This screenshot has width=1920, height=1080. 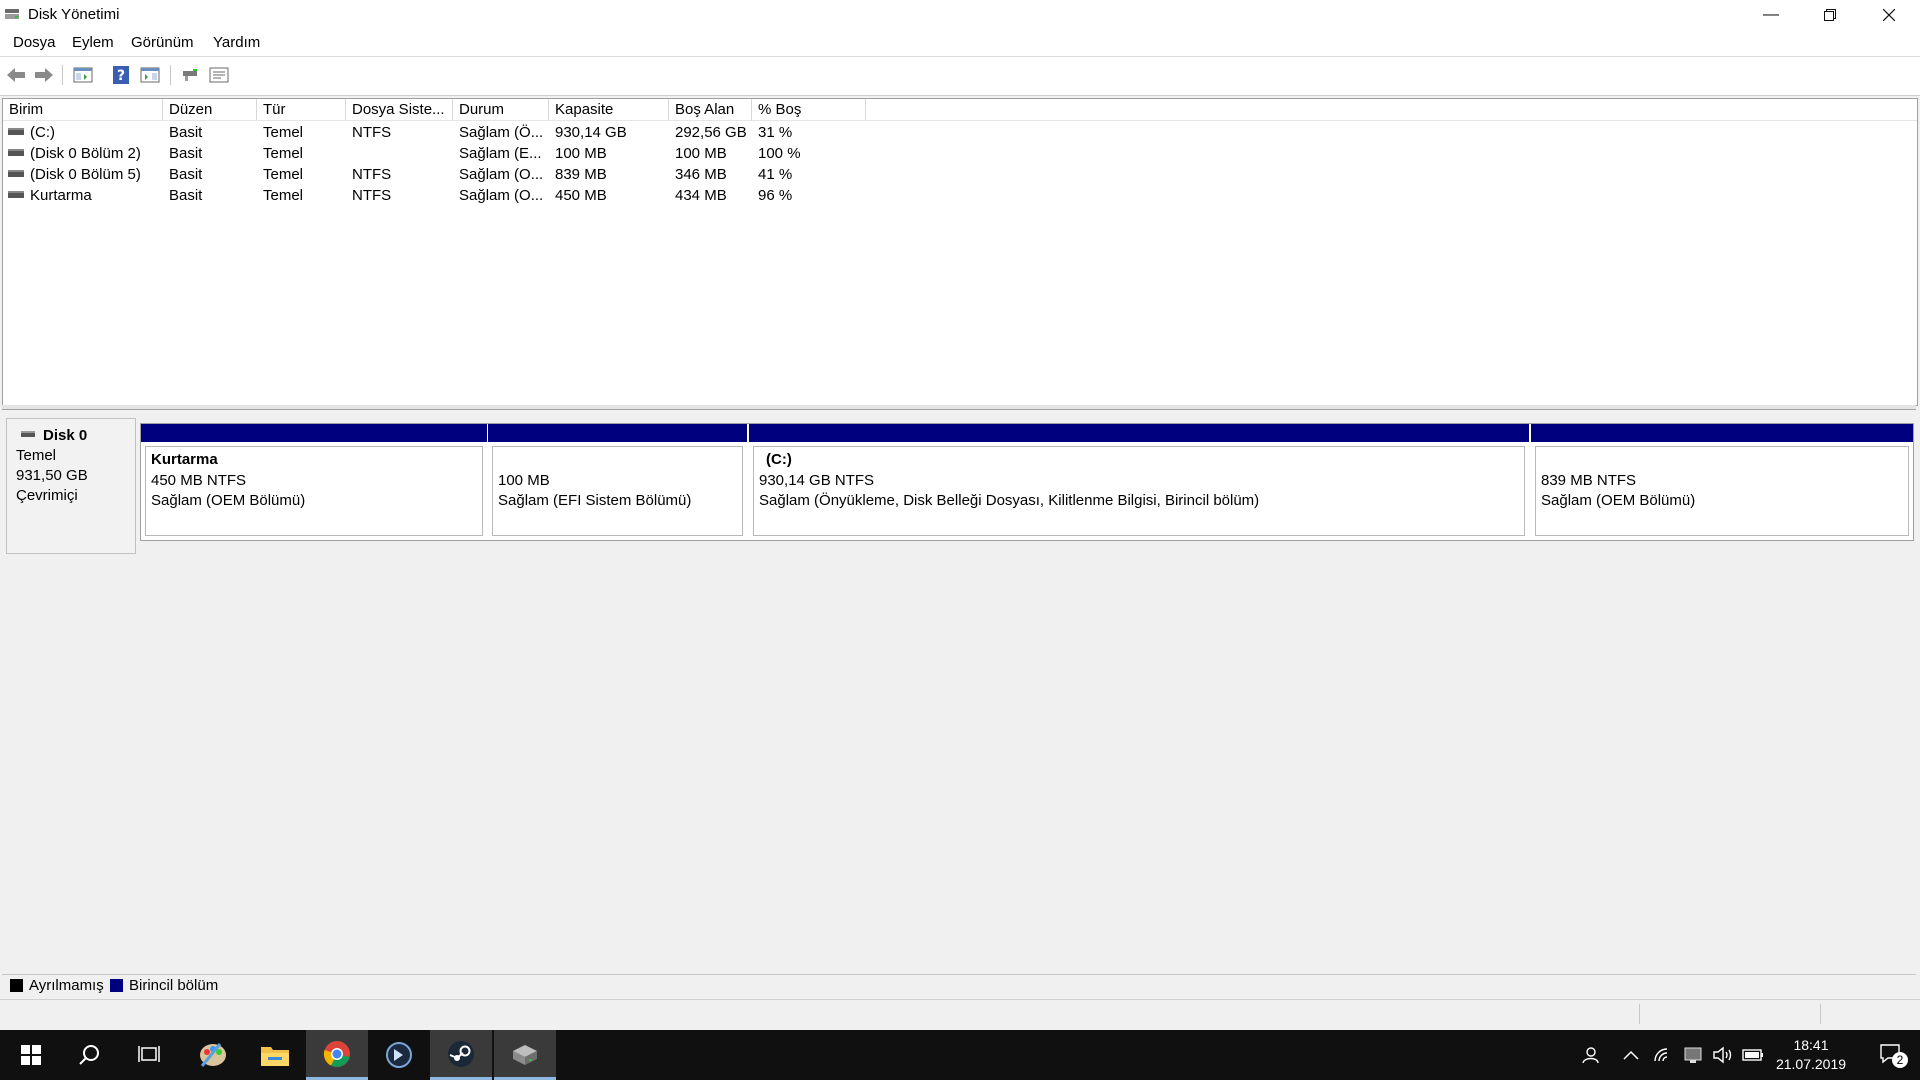 I want to click on column-header-layout: Düzen, so click(x=210, y=109).